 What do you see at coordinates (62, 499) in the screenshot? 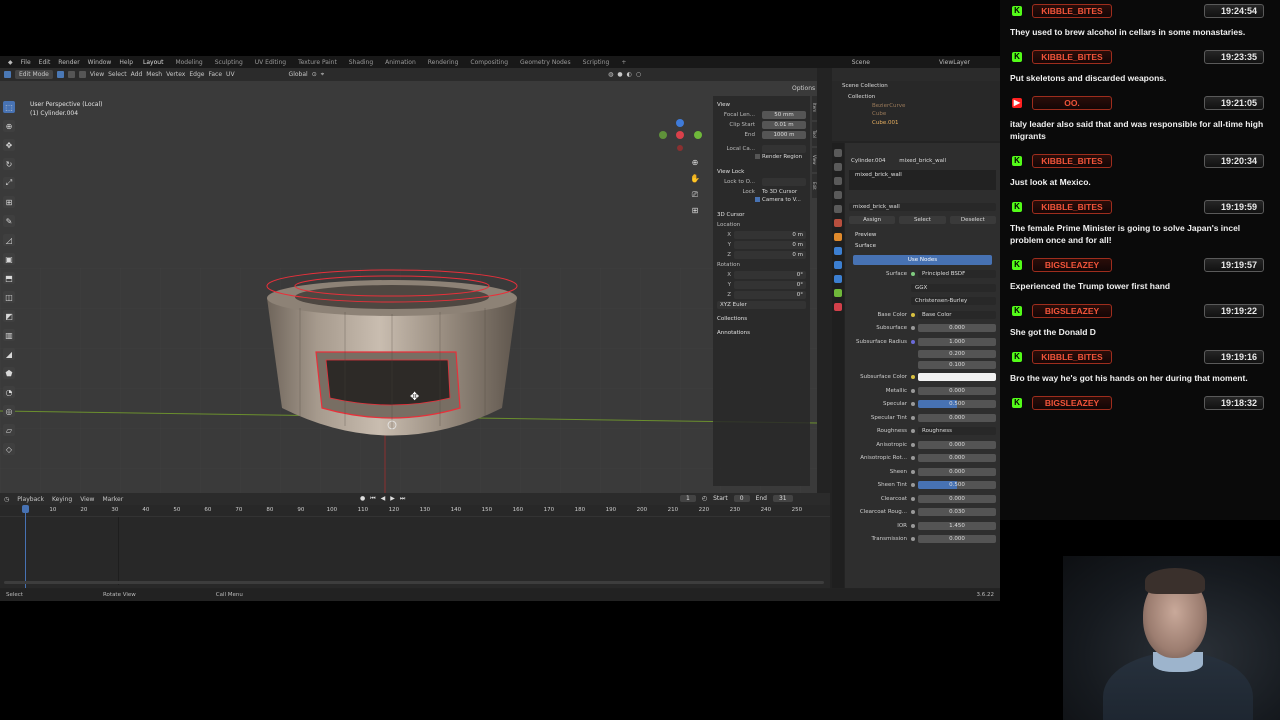
I see `menu-keying: Keying` at bounding box center [62, 499].